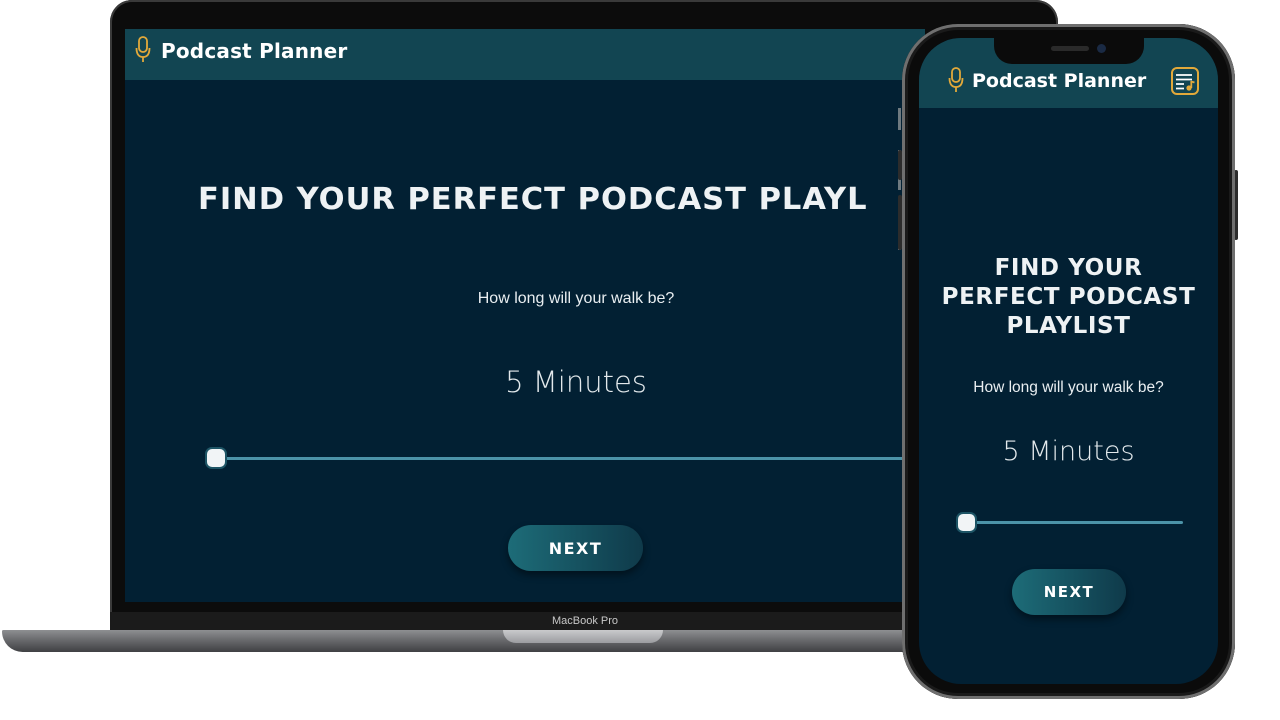  Describe the element at coordinates (1068, 268) in the screenshot. I see `page-title-line: FIND YOUR` at that location.